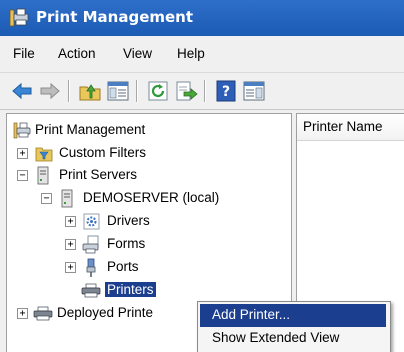 This screenshot has width=404, height=352. What do you see at coordinates (103, 152) in the screenshot?
I see `tree-label: Custom Filters` at bounding box center [103, 152].